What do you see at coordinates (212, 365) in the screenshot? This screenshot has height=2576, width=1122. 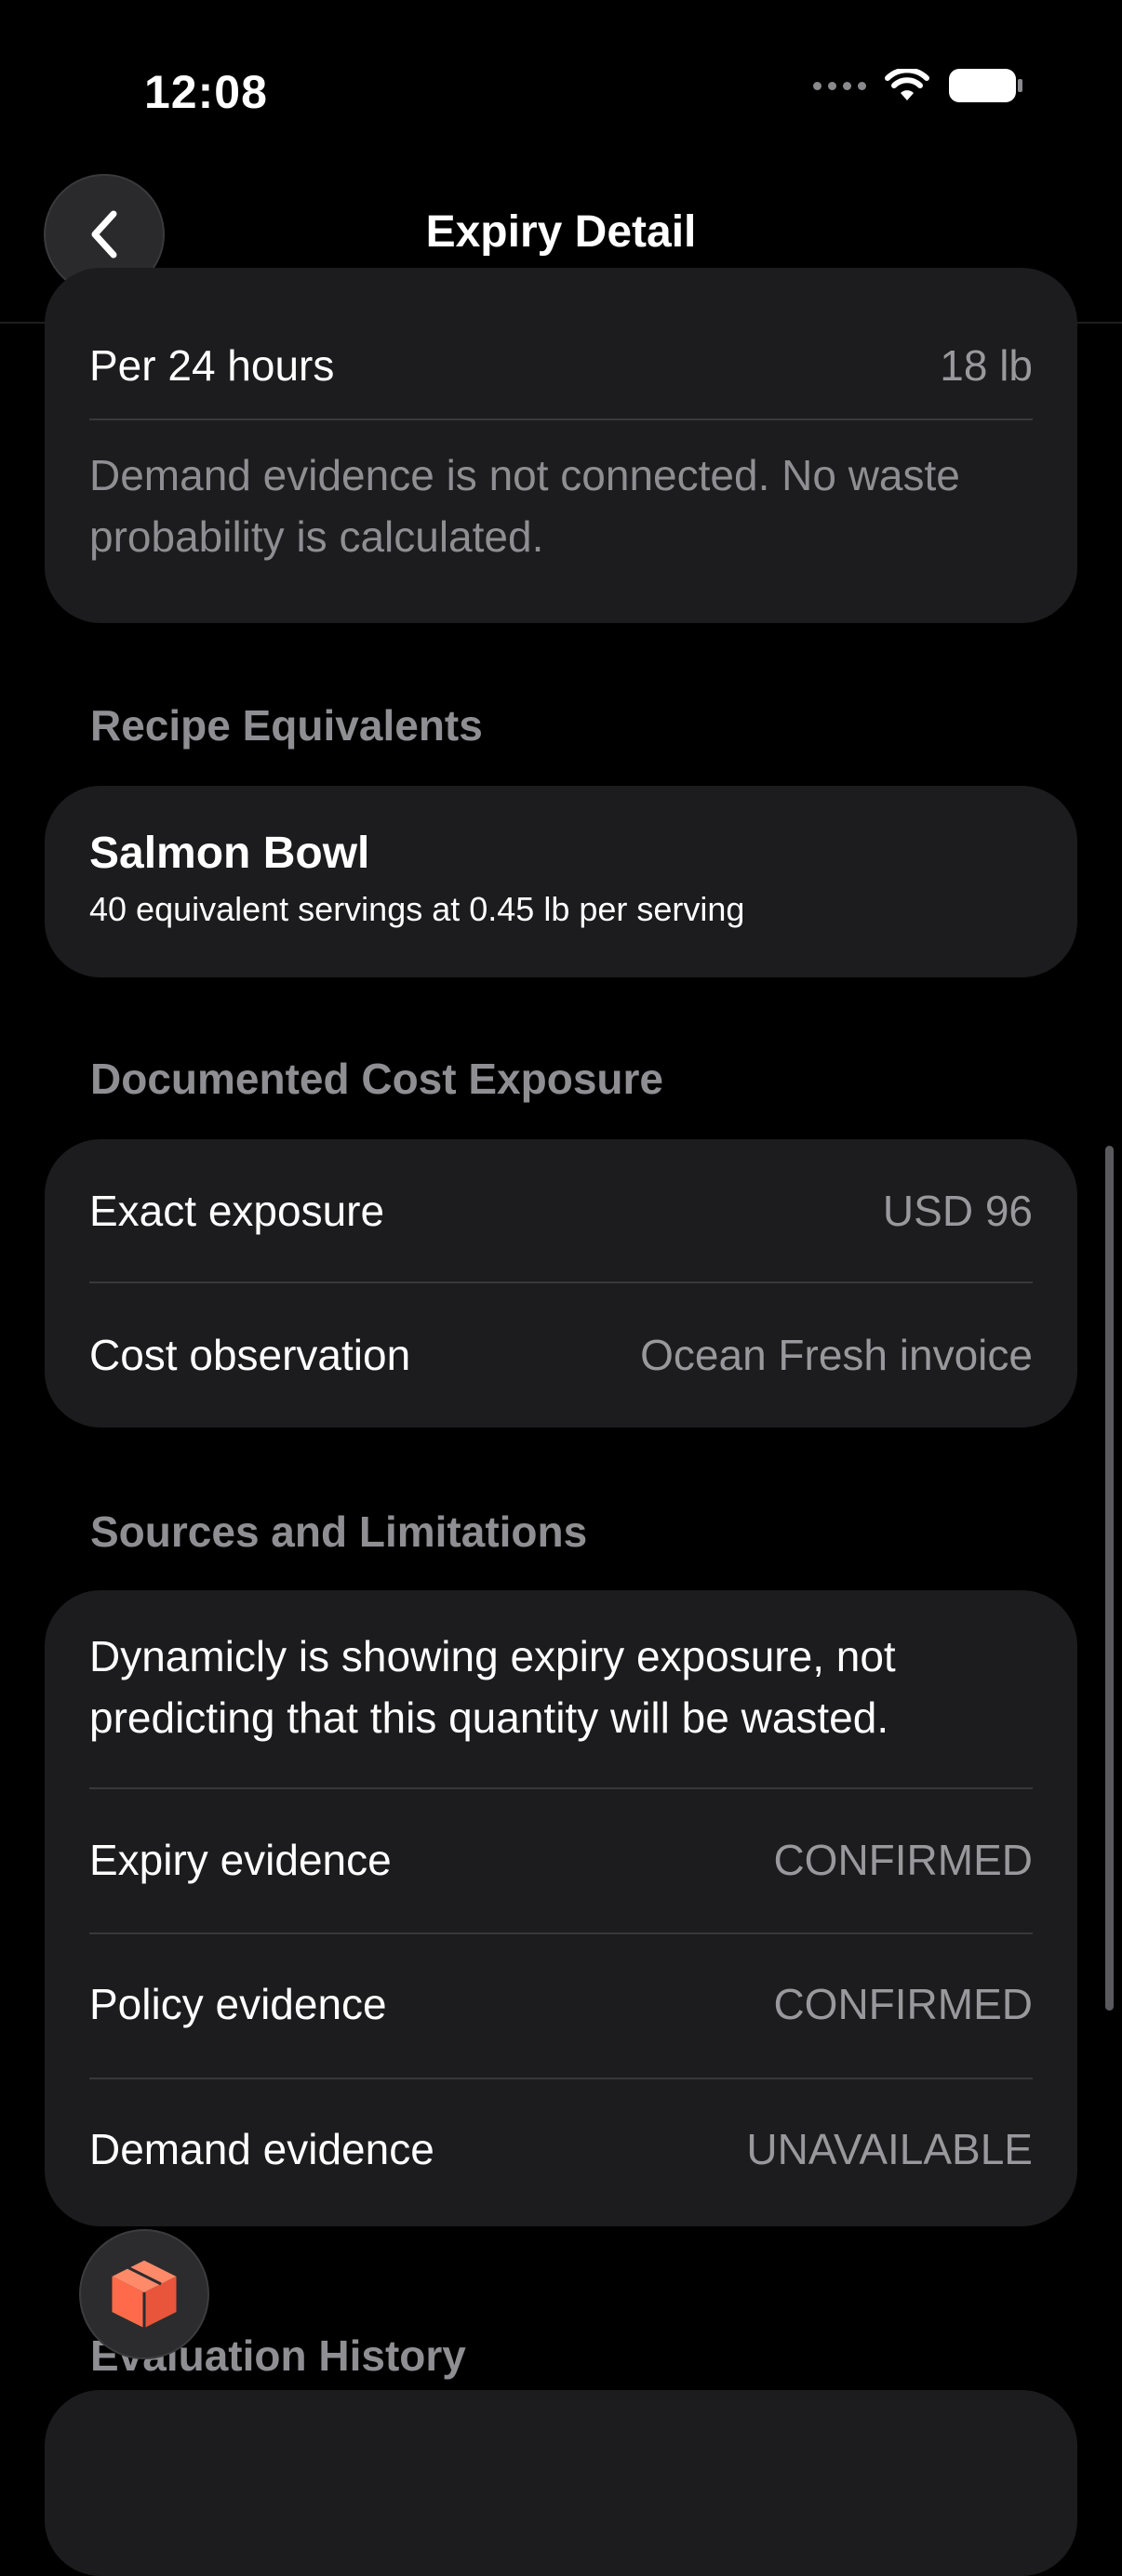 I see `row-label: Per 24 hours` at bounding box center [212, 365].